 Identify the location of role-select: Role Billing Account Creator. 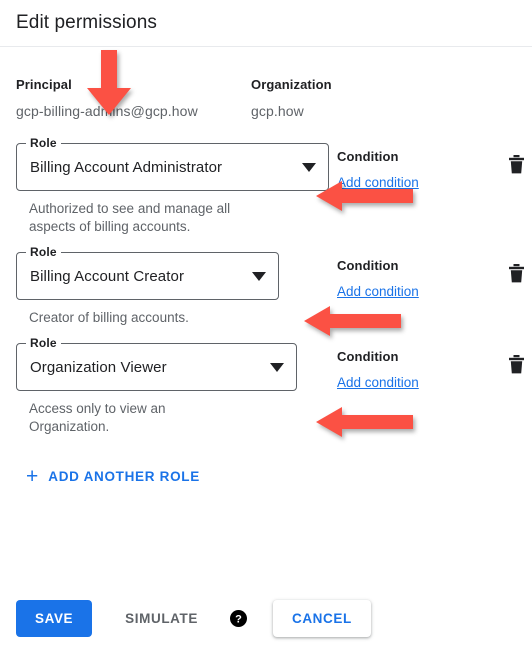
(147, 272).